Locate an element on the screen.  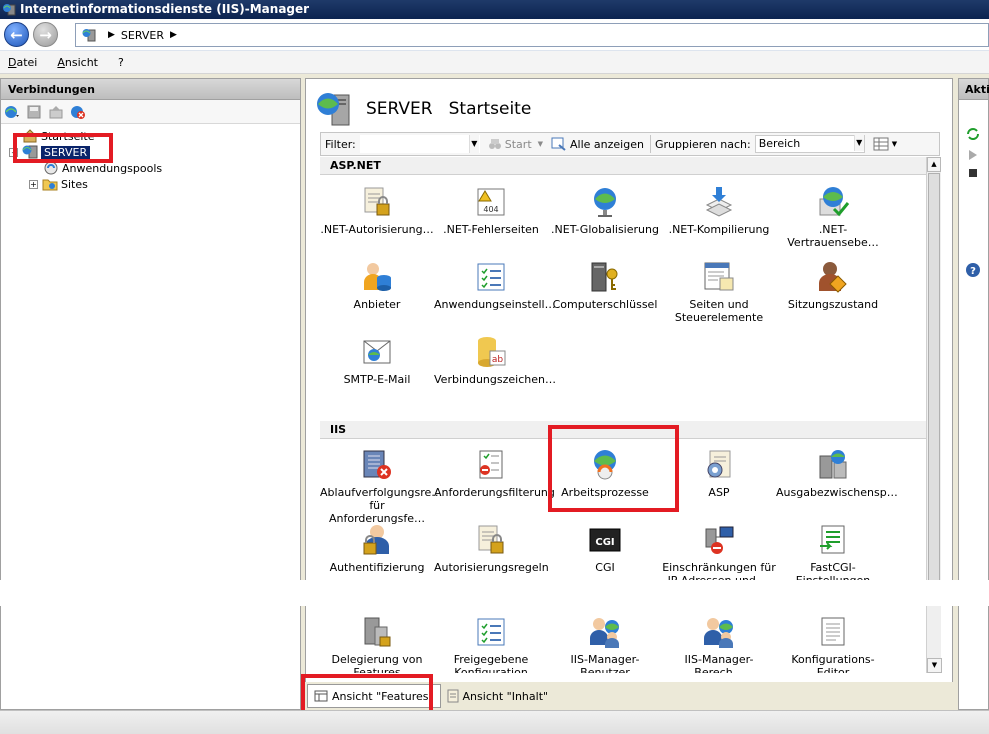
view-mode-button: ▼ is located at coordinates (885, 144).